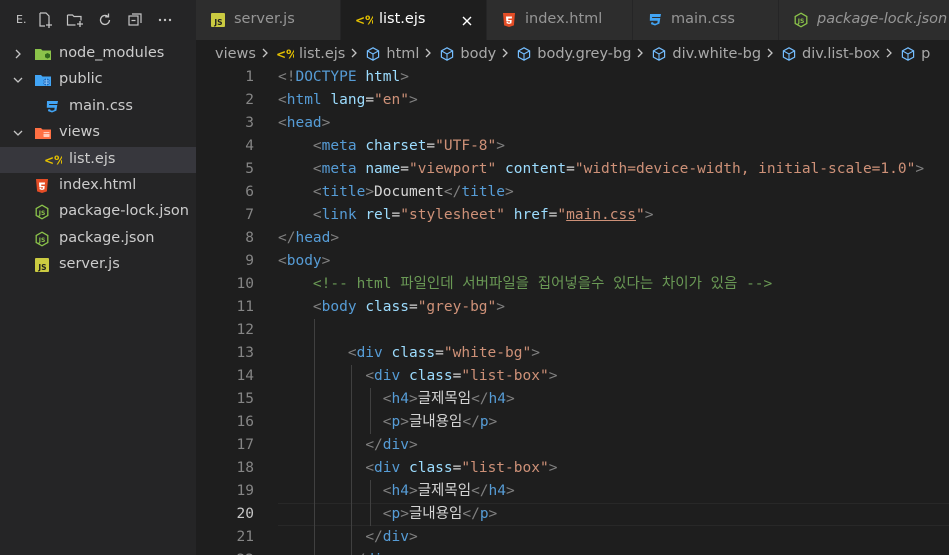  I want to click on tree-file-server-js: JS server.js, so click(98, 265).